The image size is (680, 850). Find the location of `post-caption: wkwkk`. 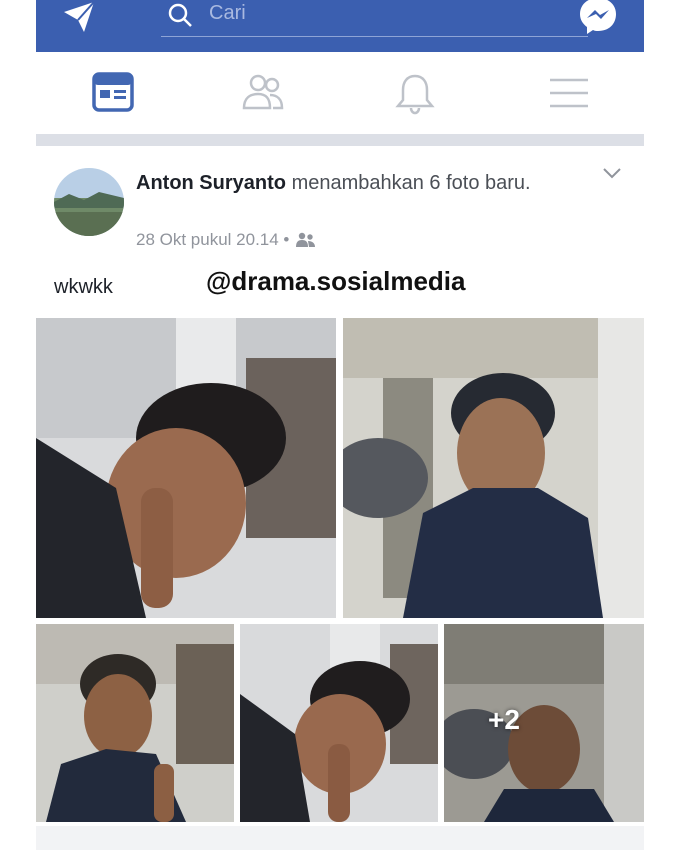

post-caption: wkwkk is located at coordinates (83, 287).